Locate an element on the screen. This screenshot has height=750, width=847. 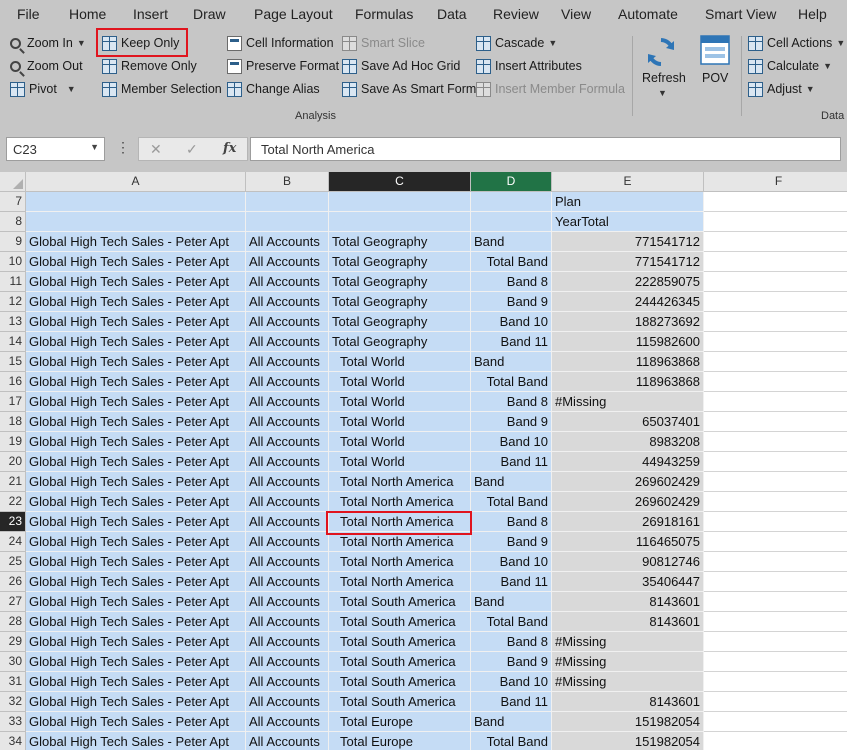
cell-b19: All Accounts is located at coordinates (287, 442).